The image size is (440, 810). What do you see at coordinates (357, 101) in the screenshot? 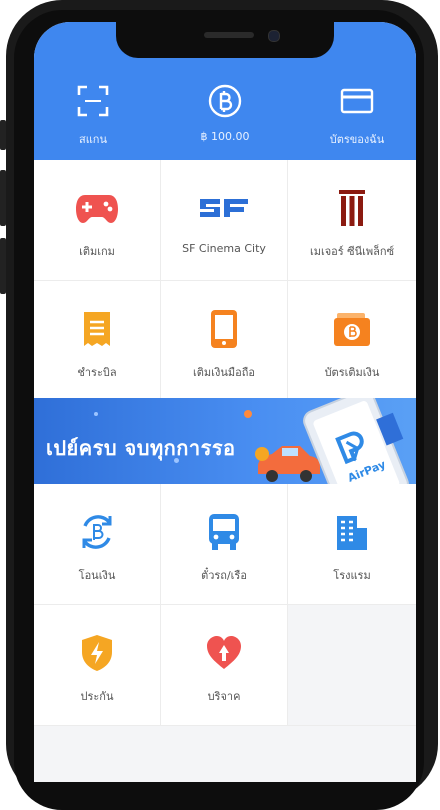
I see `card-icon` at bounding box center [357, 101].